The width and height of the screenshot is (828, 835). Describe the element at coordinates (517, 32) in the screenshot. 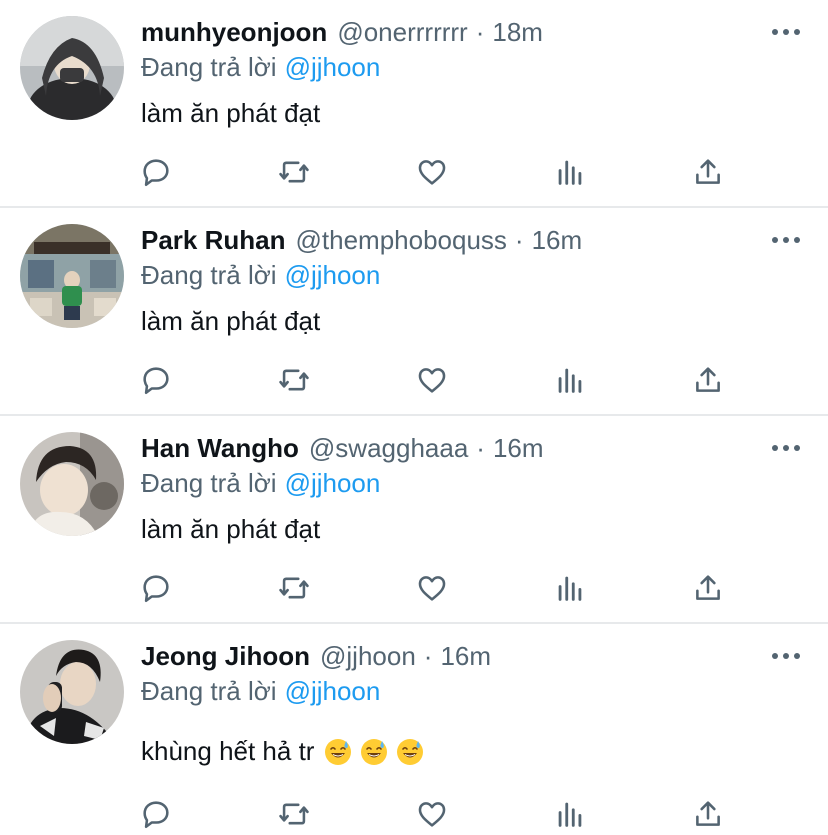

I see `timestamp: 18m` at that location.